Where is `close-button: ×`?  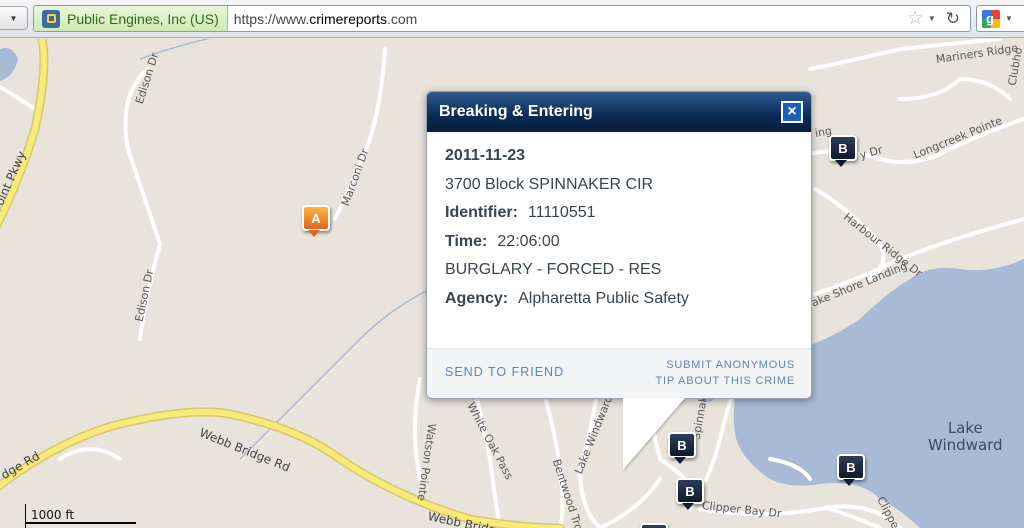
close-button: × is located at coordinates (792, 112).